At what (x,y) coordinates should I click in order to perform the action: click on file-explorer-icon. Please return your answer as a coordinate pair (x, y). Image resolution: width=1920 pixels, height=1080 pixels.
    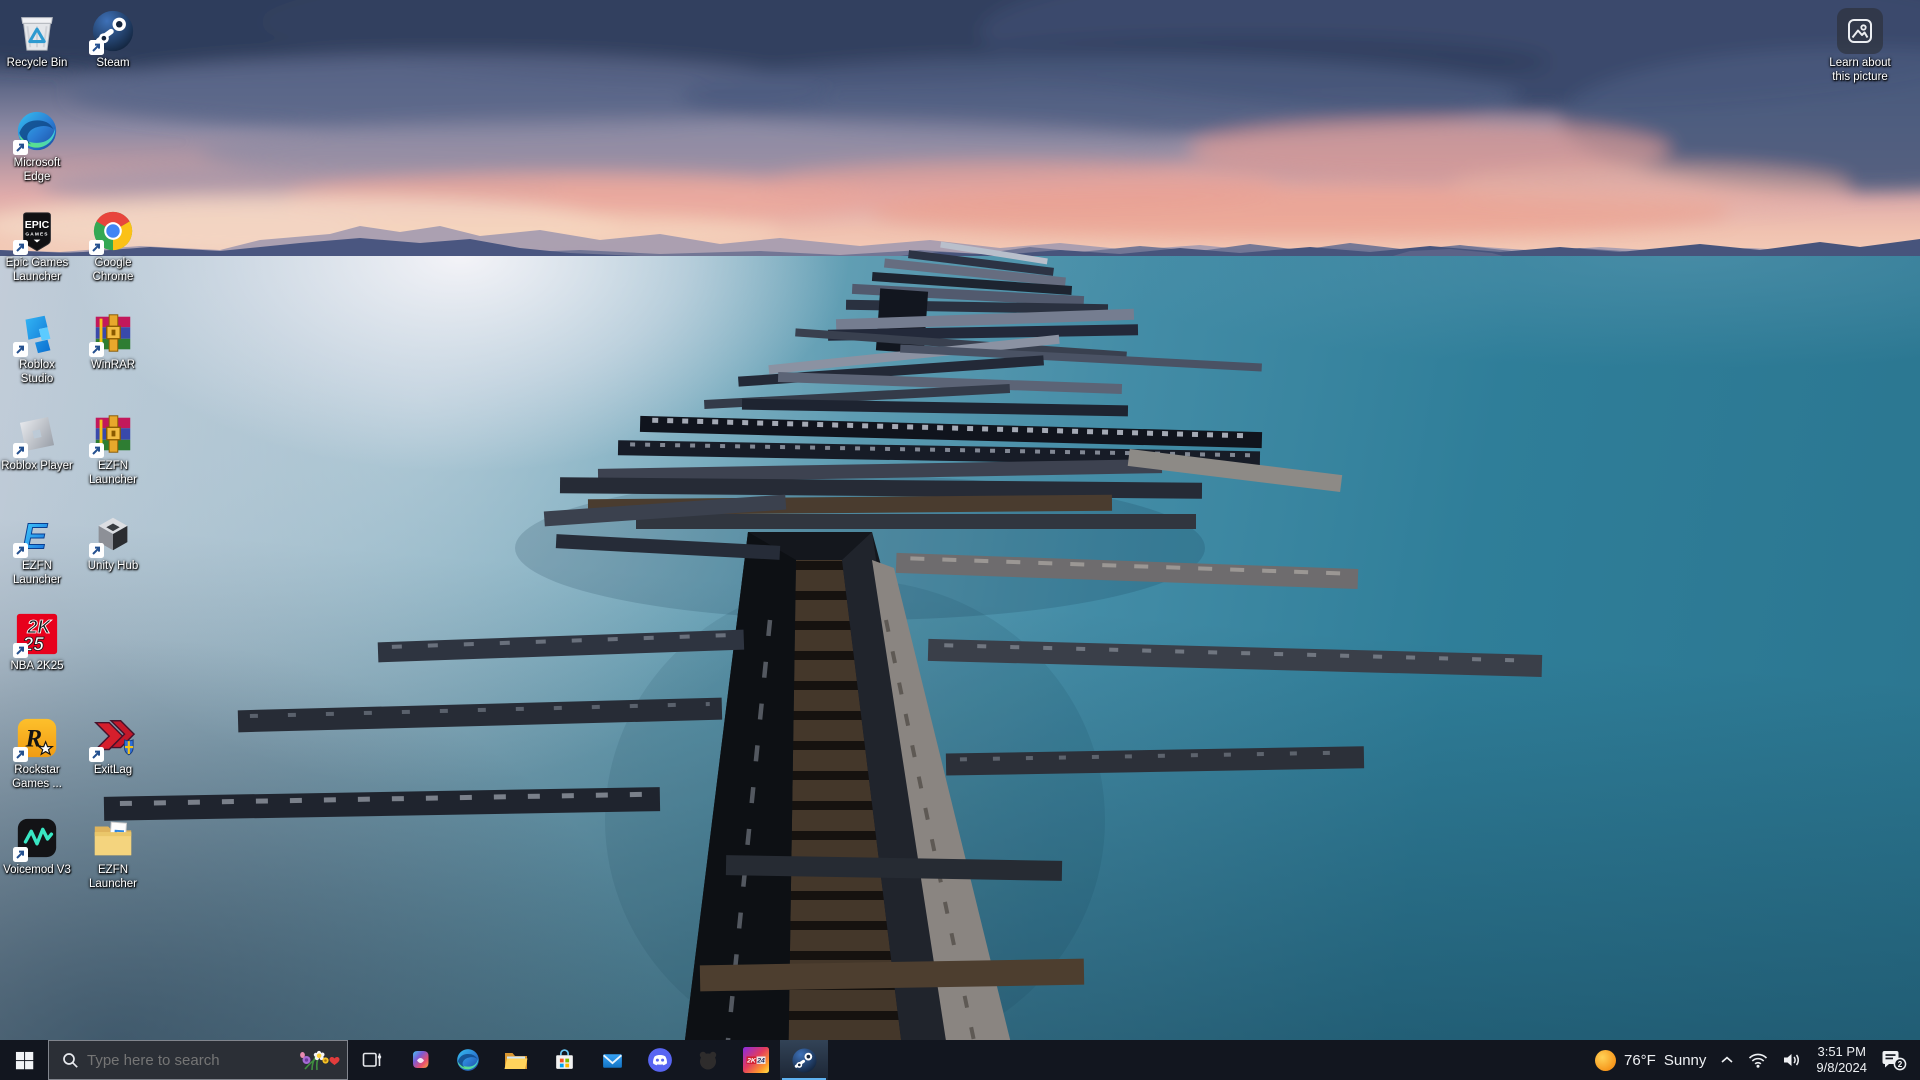
    Looking at the image, I should click on (516, 1061).